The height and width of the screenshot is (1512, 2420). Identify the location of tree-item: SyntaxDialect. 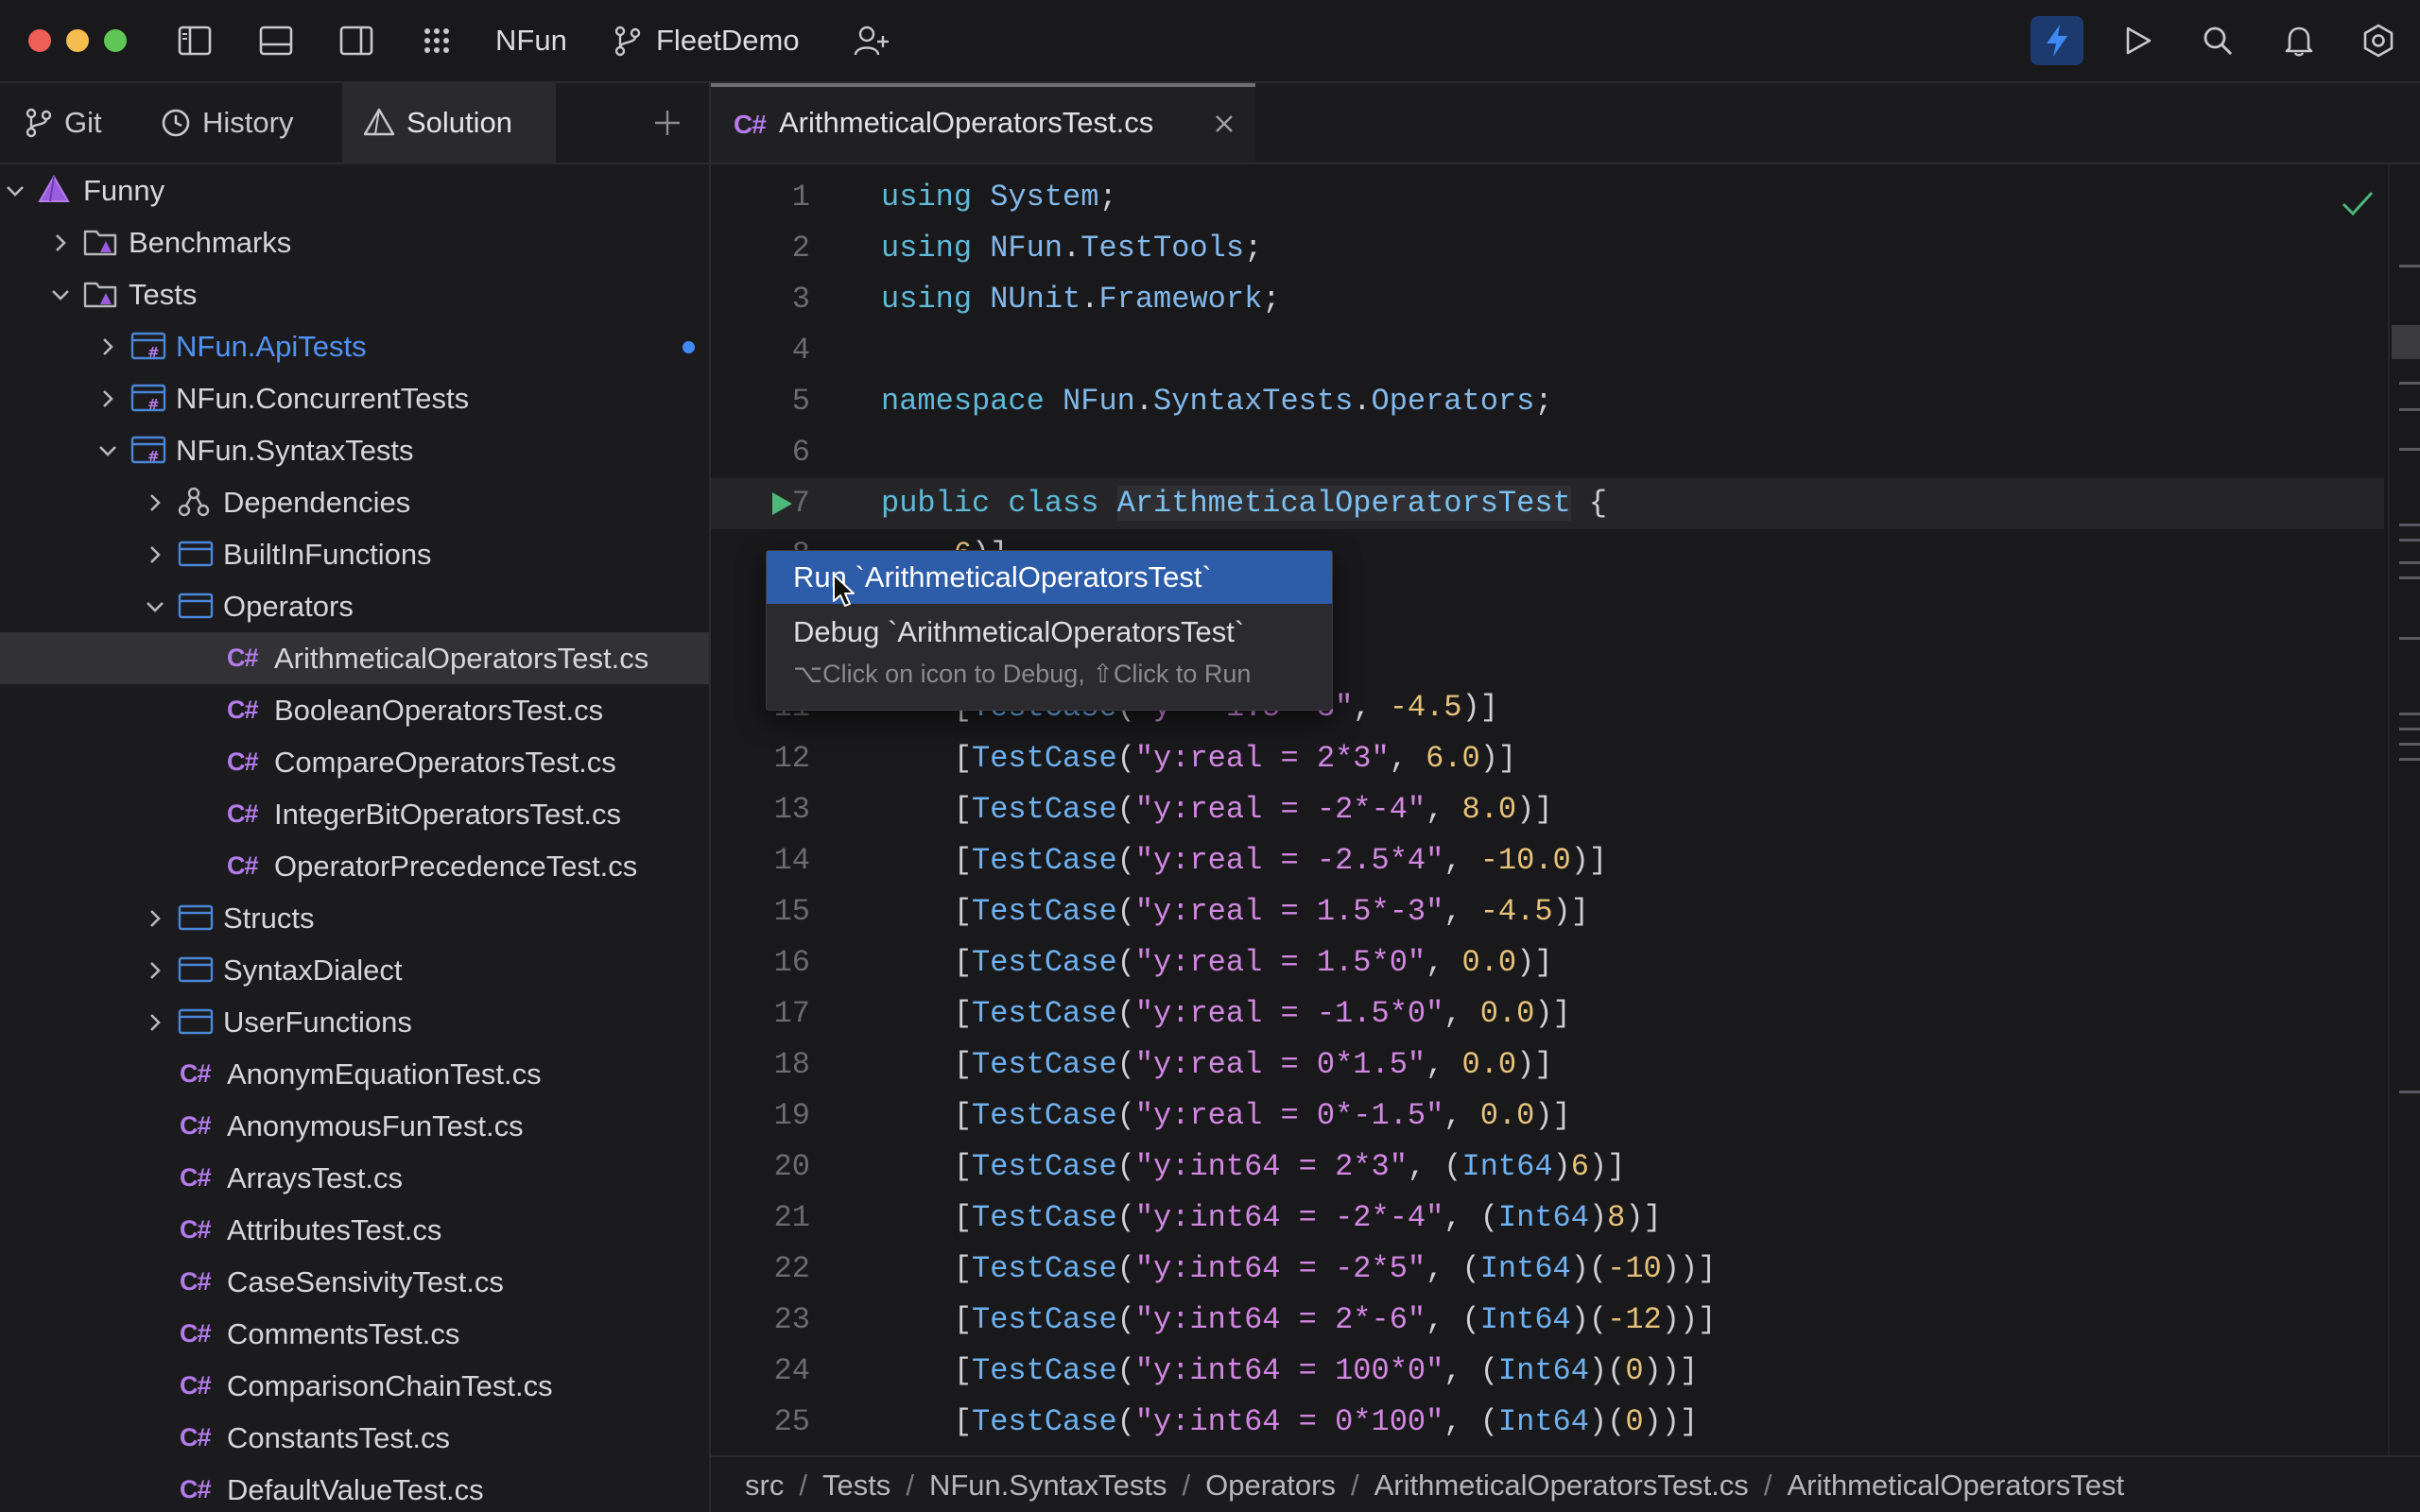
(354, 970).